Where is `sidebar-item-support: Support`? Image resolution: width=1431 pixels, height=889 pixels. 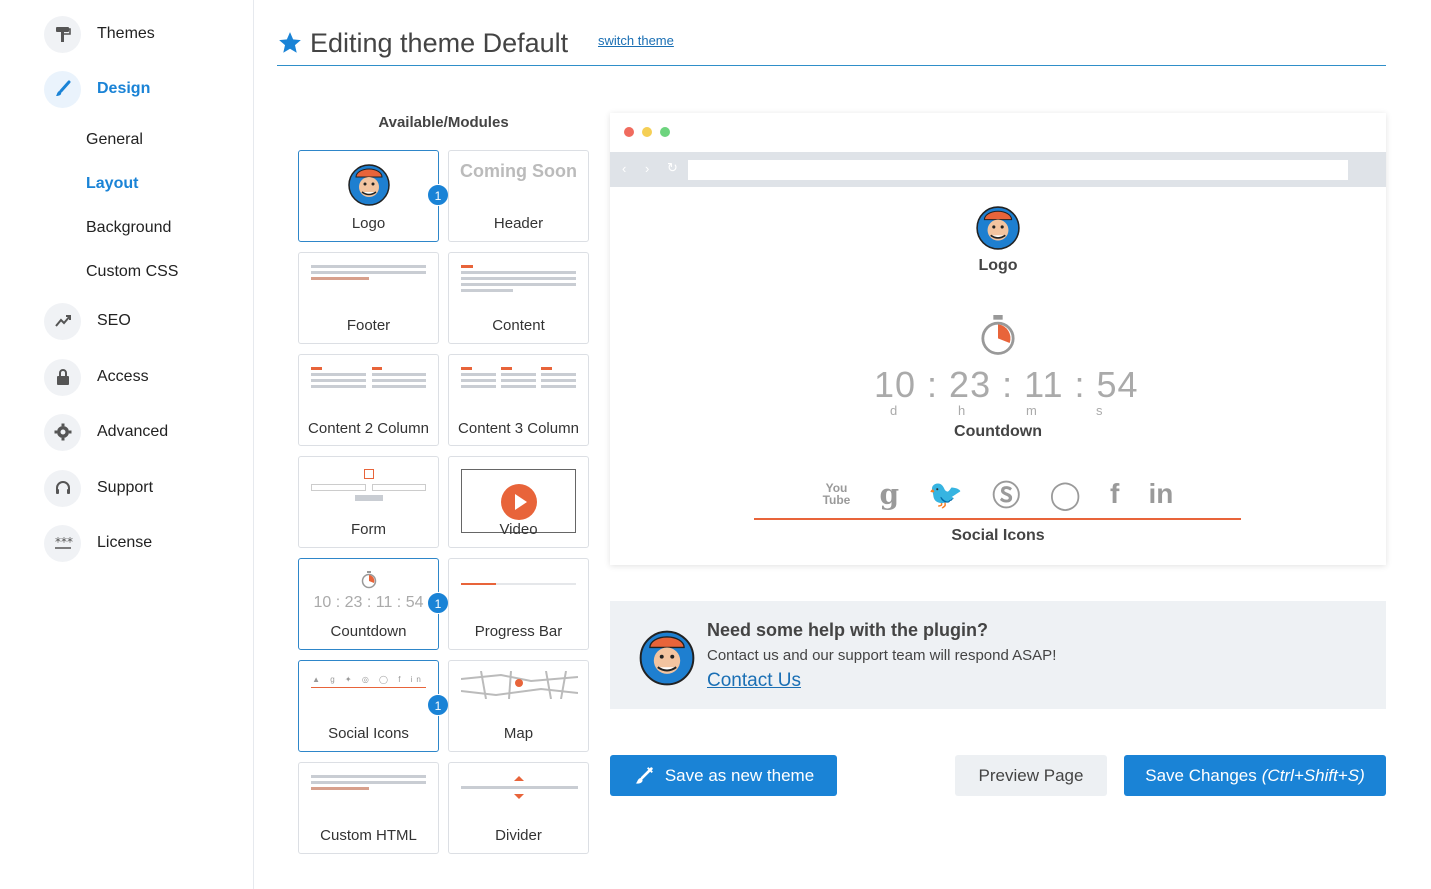 sidebar-item-support: Support is located at coordinates (98, 488).